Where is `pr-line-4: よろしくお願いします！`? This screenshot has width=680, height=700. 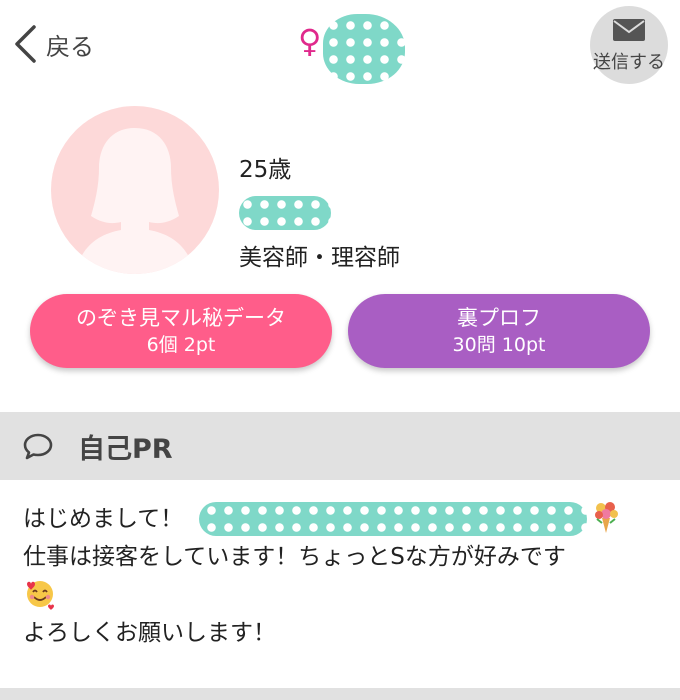 pr-line-4: よろしくお願いします！ is located at coordinates (149, 633).